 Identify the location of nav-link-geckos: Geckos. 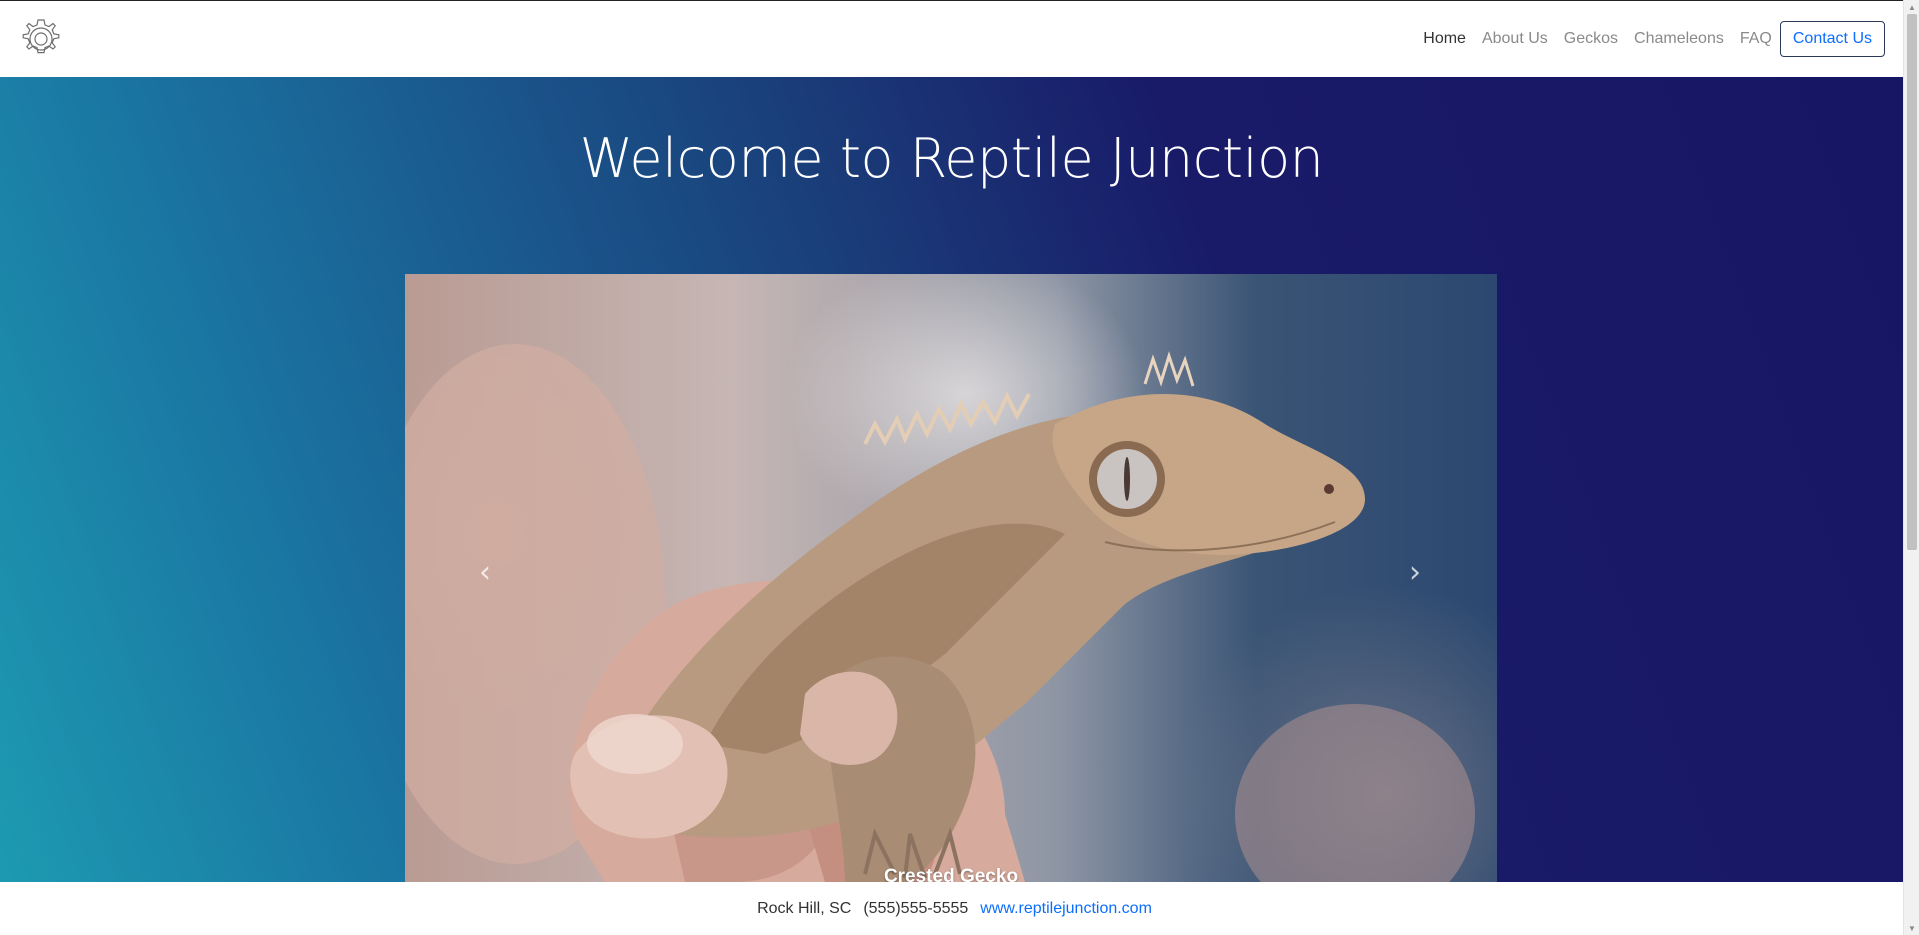
(1591, 39).